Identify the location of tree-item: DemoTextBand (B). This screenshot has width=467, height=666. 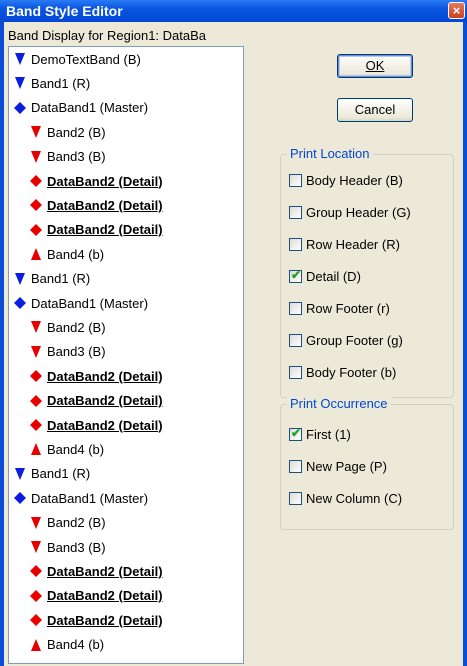
(77, 59).